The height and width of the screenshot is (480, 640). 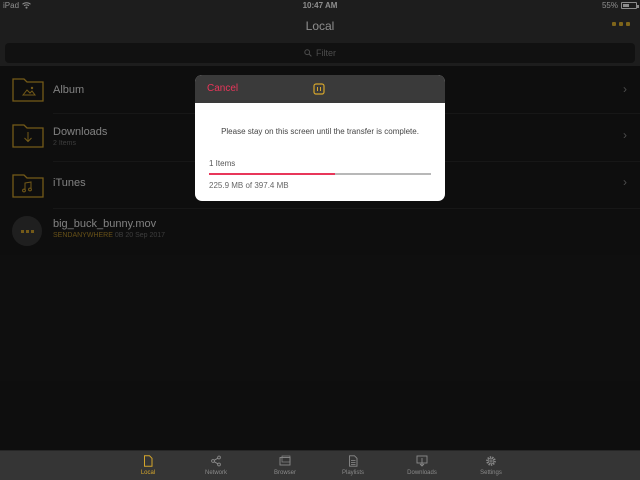 I want to click on progress-fill, so click(x=272, y=174).